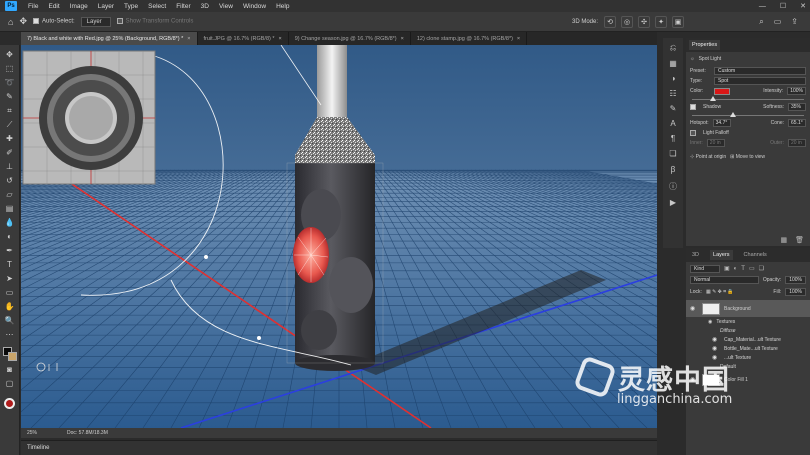 The width and height of the screenshot is (810, 455). What do you see at coordinates (672, 169) in the screenshot?
I see `glyphs-icon: ꞵ` at bounding box center [672, 169].